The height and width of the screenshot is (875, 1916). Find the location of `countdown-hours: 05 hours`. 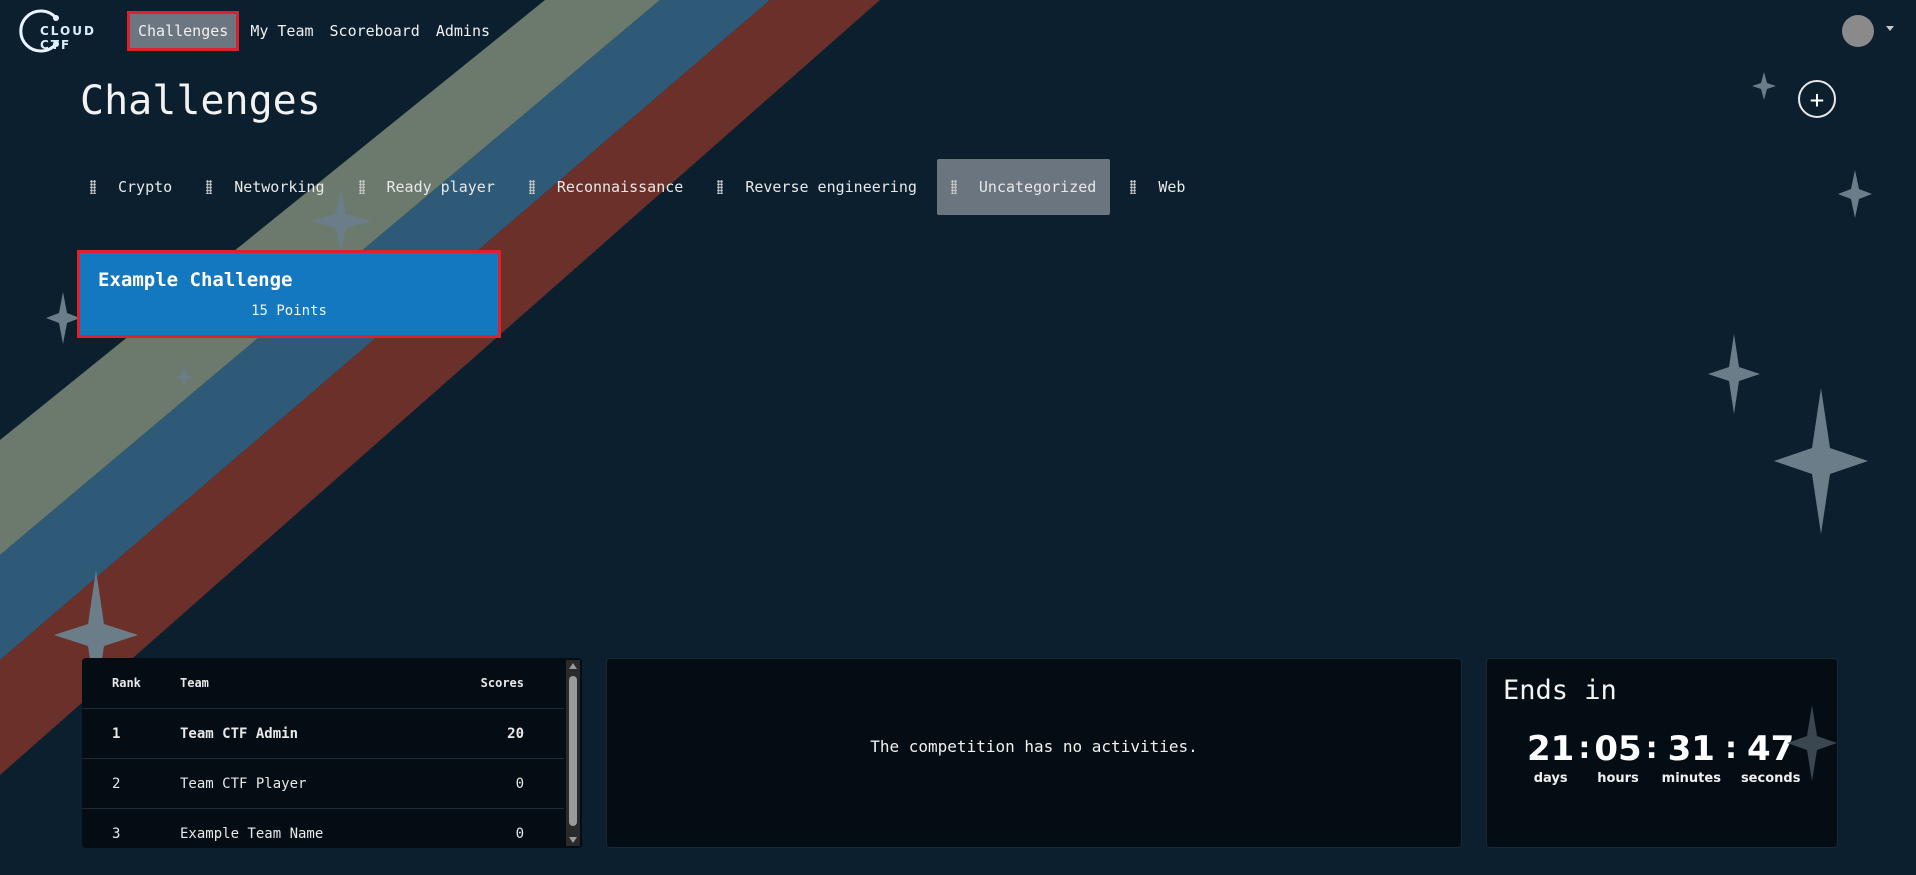

countdown-hours: 05 hours is located at coordinates (1617, 757).